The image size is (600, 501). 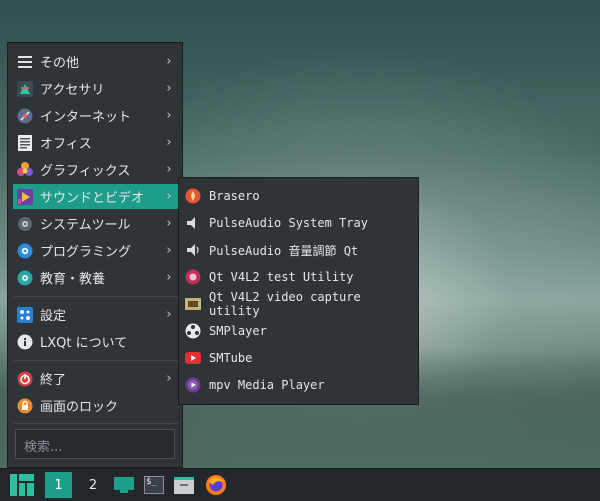 What do you see at coordinates (25, 342) in the screenshot?
I see `info-icon` at bounding box center [25, 342].